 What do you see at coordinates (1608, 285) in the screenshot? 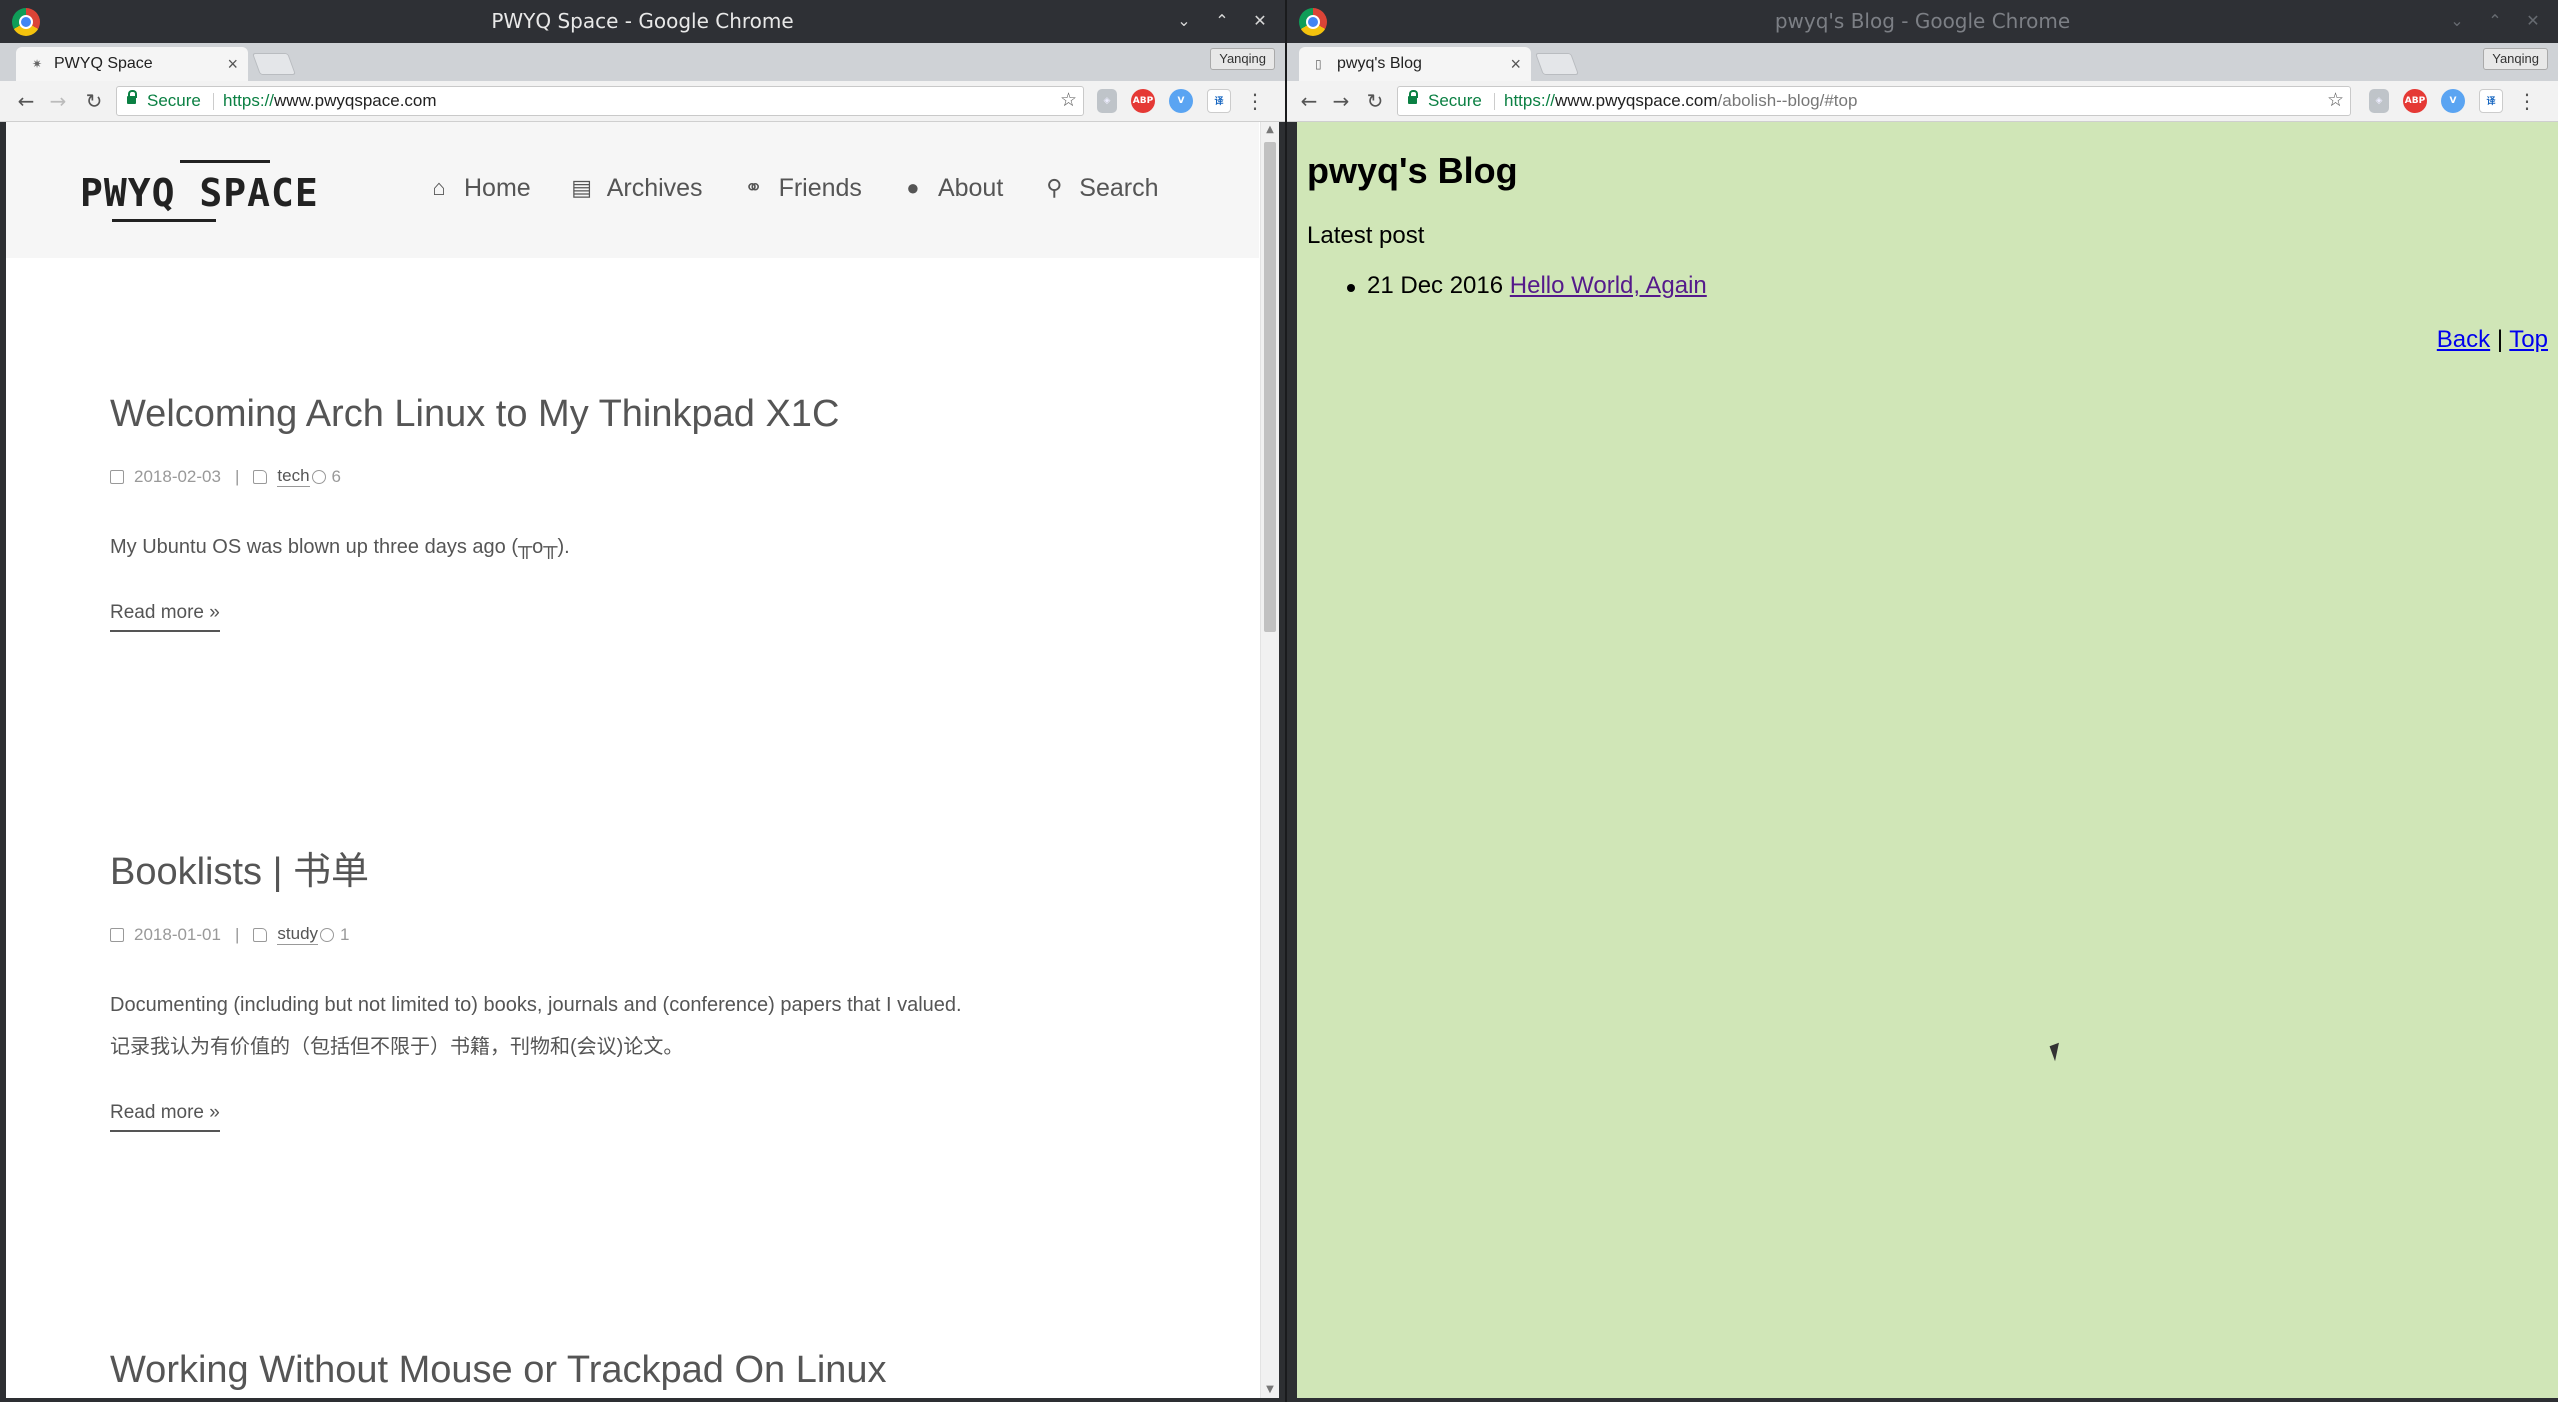
I see `post-link: Hello World, Again` at bounding box center [1608, 285].